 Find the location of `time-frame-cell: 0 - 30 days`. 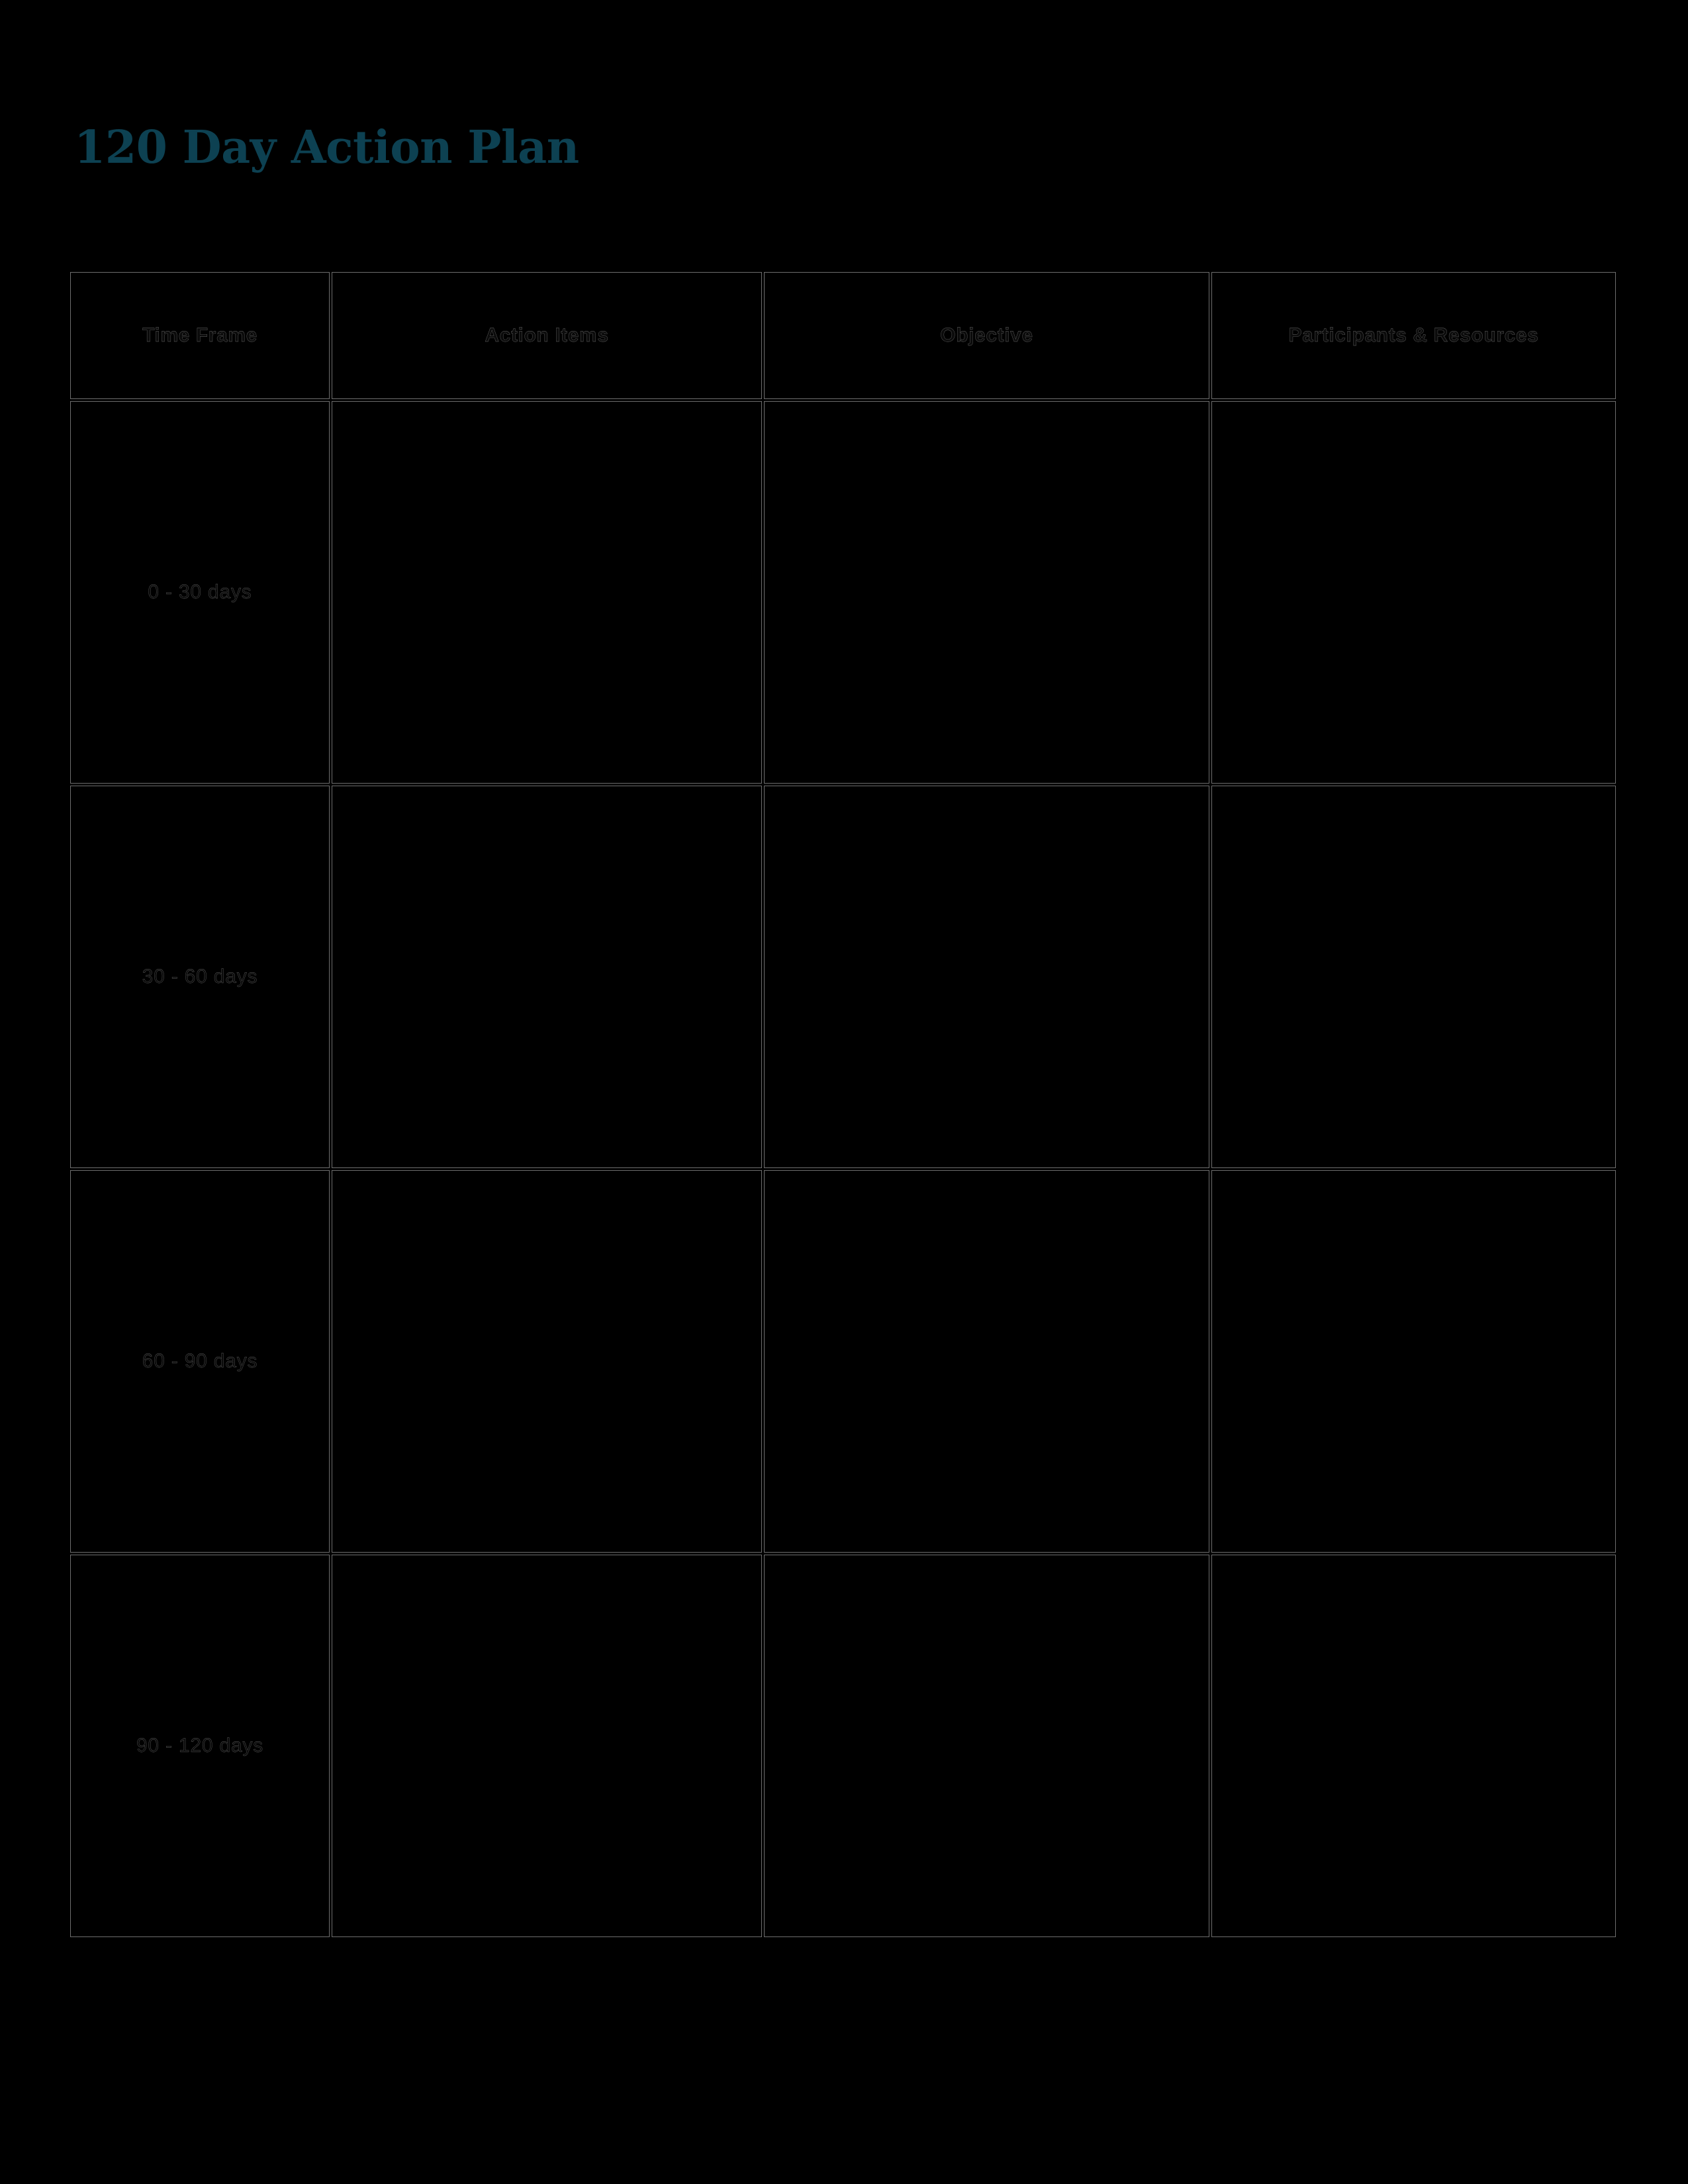

time-frame-cell: 0 - 30 days is located at coordinates (200, 592).